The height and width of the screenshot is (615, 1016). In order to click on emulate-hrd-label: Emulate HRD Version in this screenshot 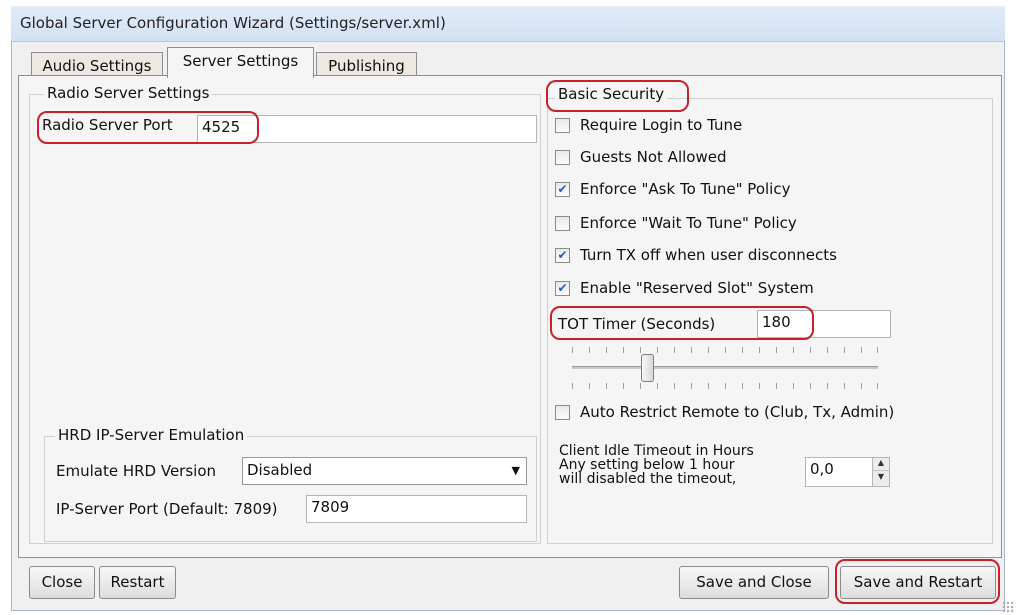, I will do `click(136, 471)`.